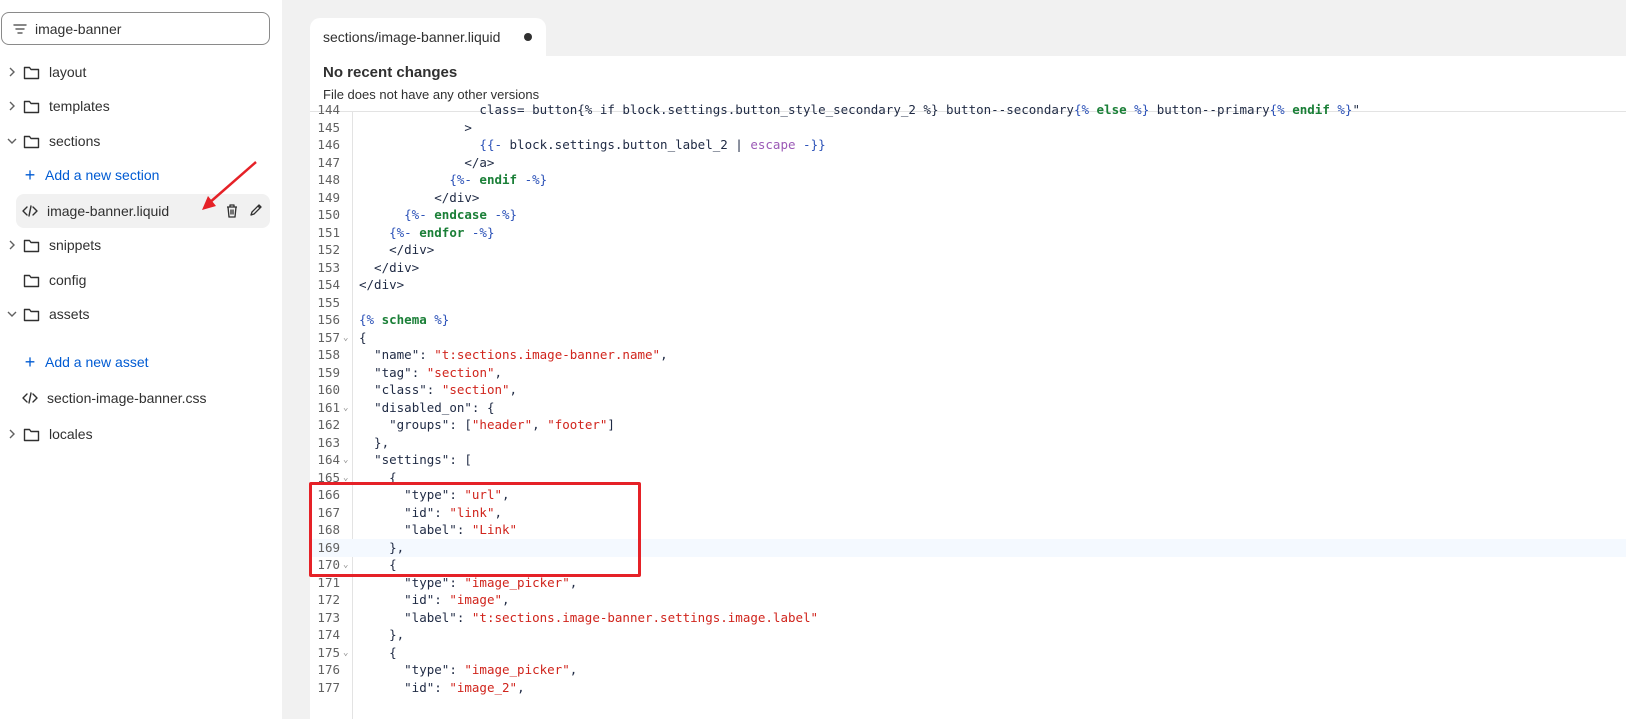 Image resolution: width=1626 pixels, height=719 pixels. Describe the element at coordinates (968, 233) in the screenshot. I see `code-line: 151 {%- endfor -%}` at that location.